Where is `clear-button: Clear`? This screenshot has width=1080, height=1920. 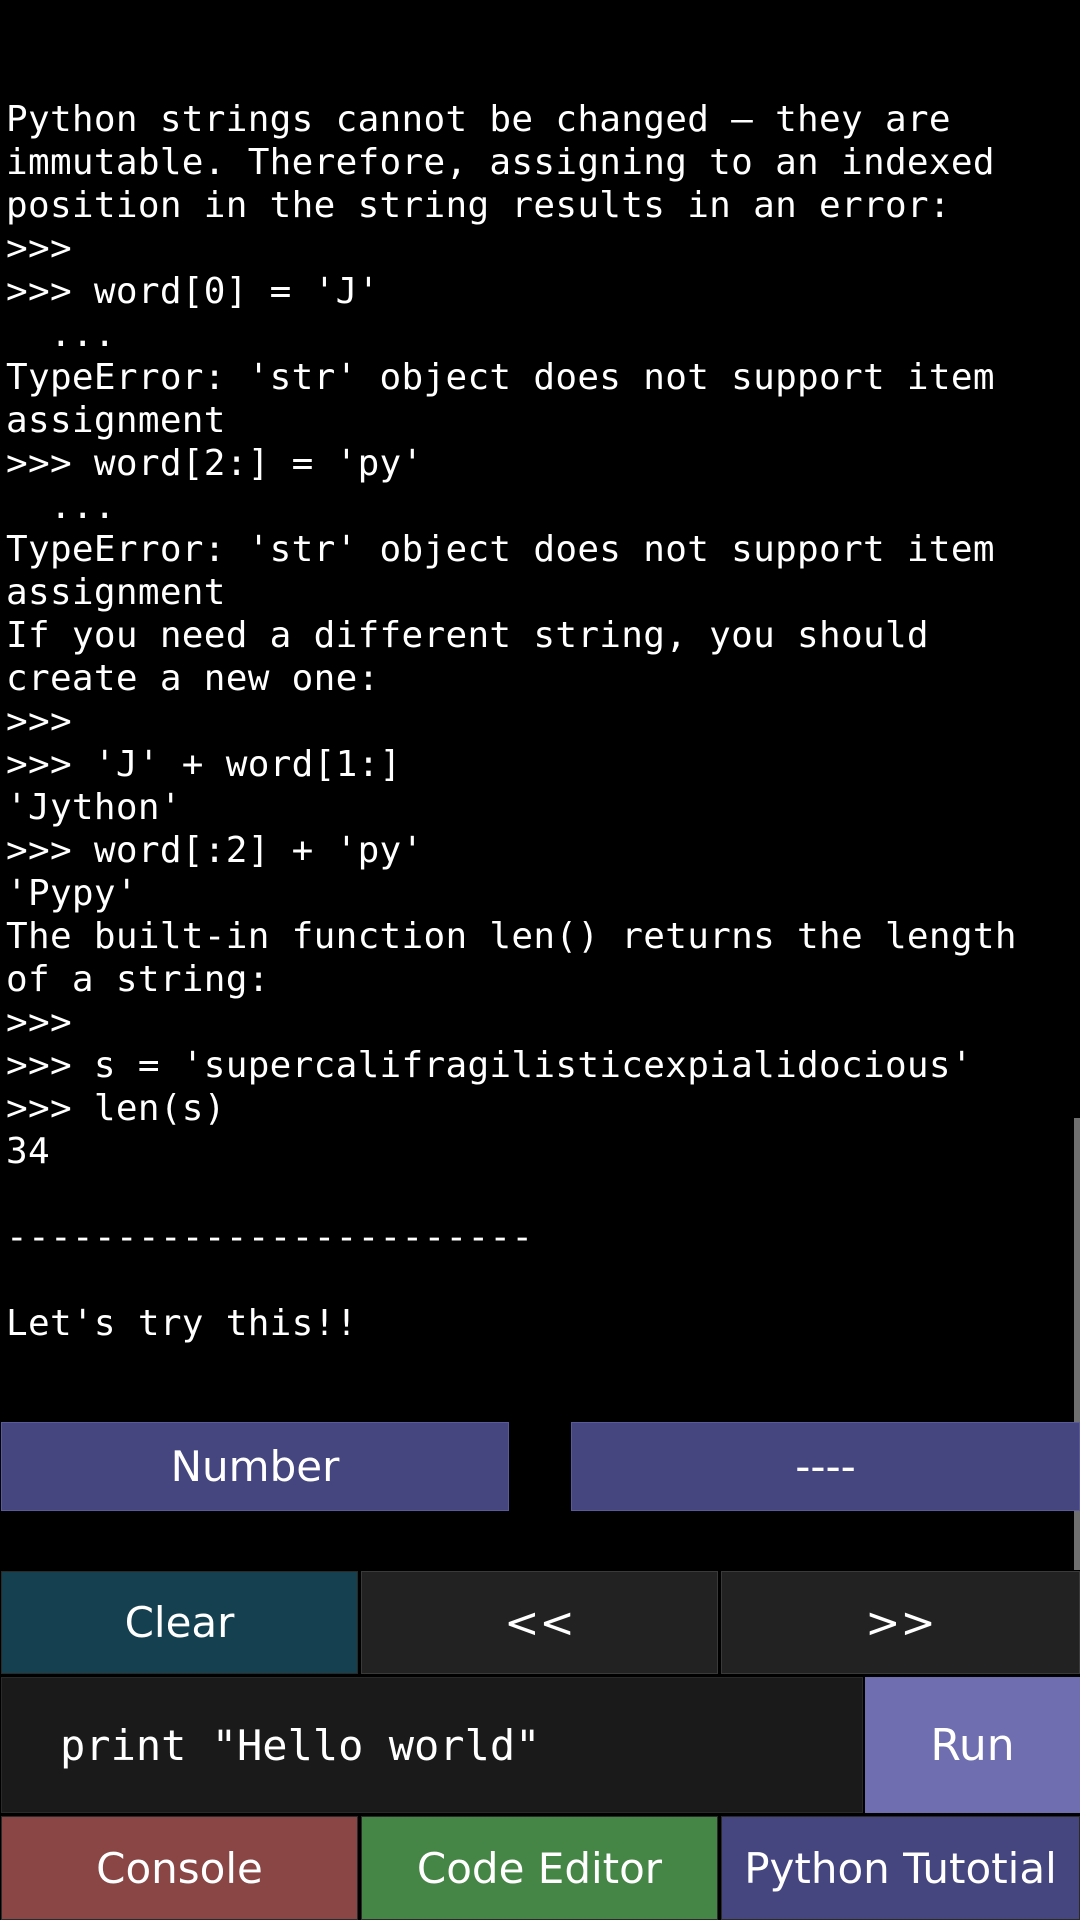
clear-button: Clear is located at coordinates (179, 1622).